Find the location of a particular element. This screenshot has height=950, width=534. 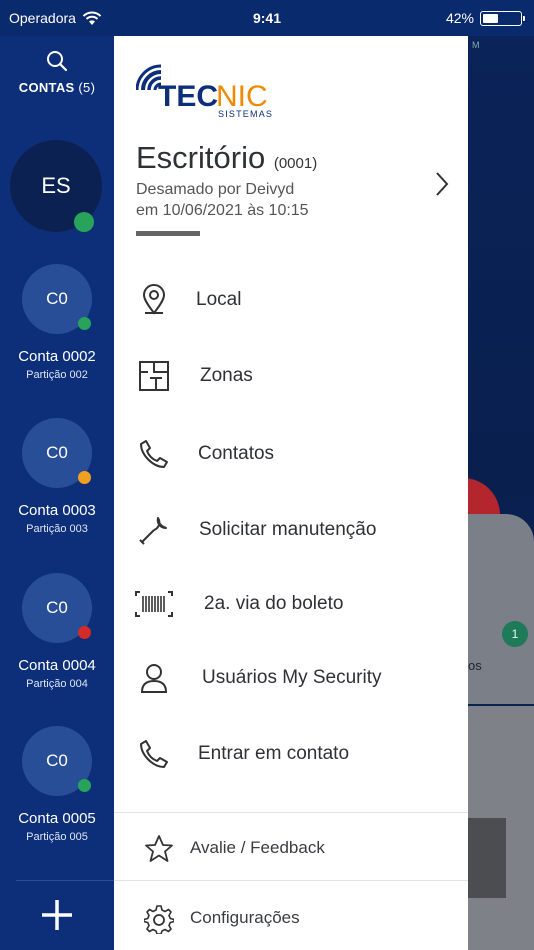

star-icon is located at coordinates (159, 849).